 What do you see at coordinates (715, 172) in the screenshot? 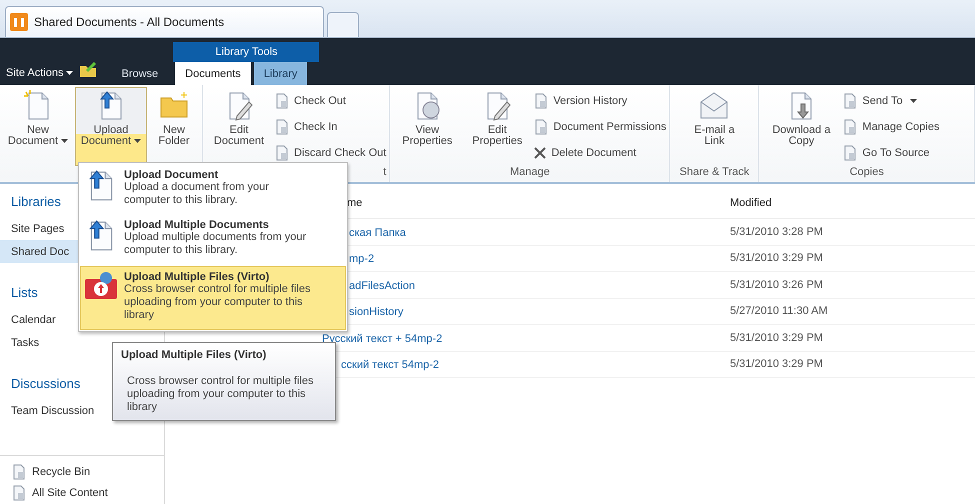
I see `group-label: Share & Track` at bounding box center [715, 172].